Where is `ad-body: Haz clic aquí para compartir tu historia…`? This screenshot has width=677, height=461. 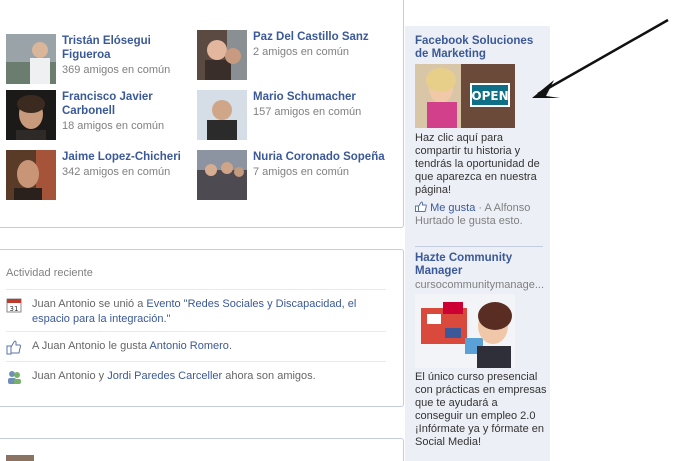
ad-body: Haz clic aquí para compartir tu historia… is located at coordinates (477, 164).